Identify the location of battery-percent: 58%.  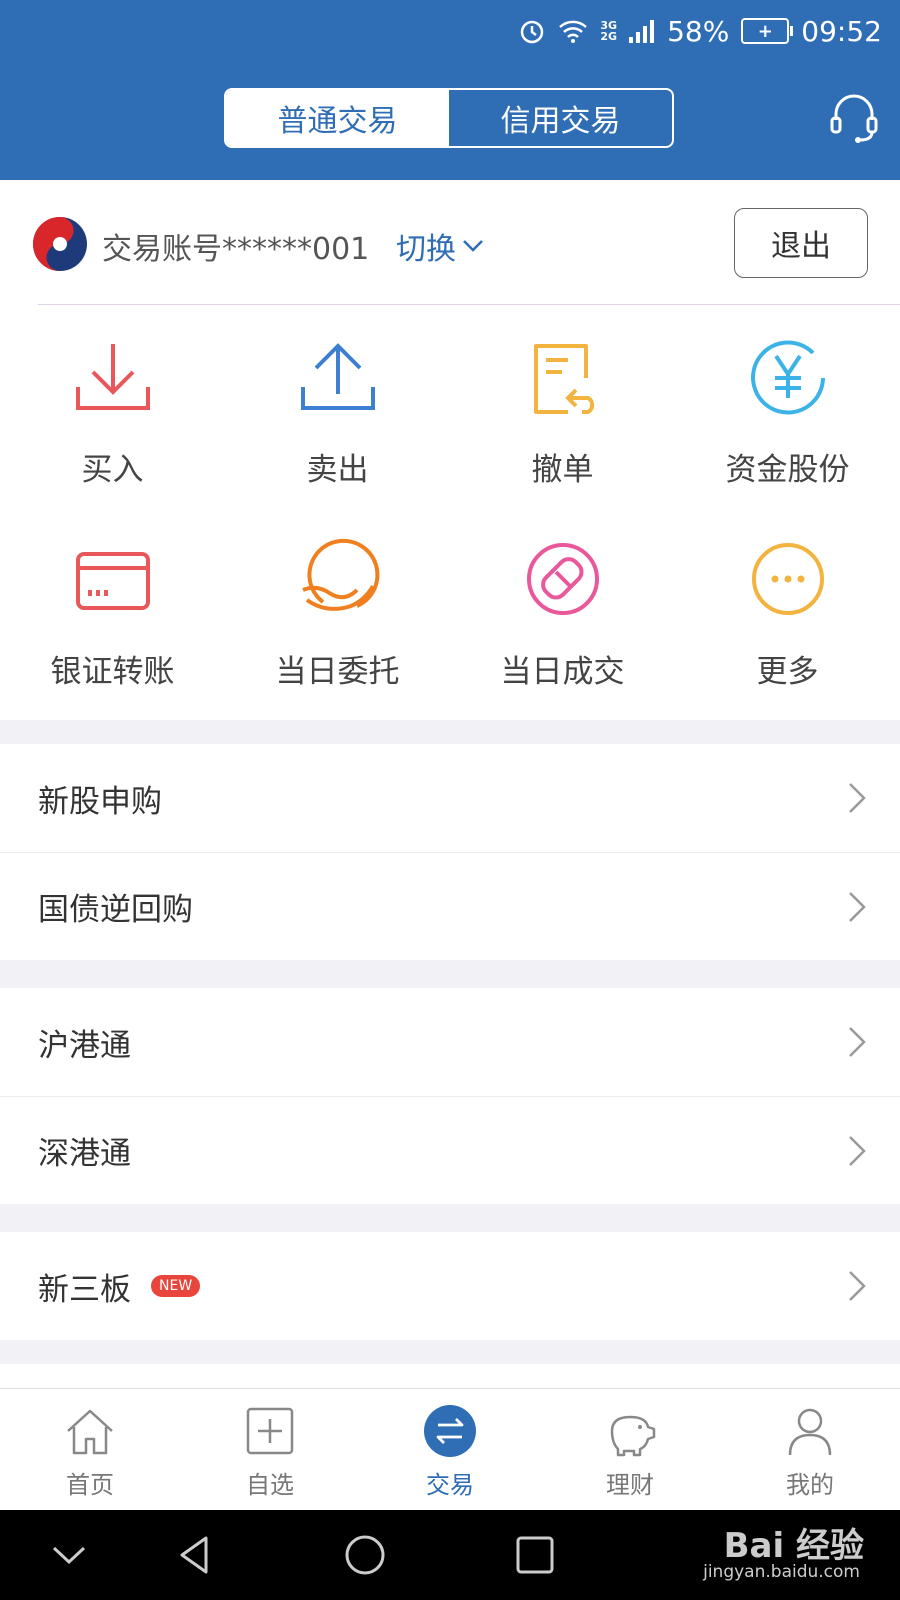
(698, 31).